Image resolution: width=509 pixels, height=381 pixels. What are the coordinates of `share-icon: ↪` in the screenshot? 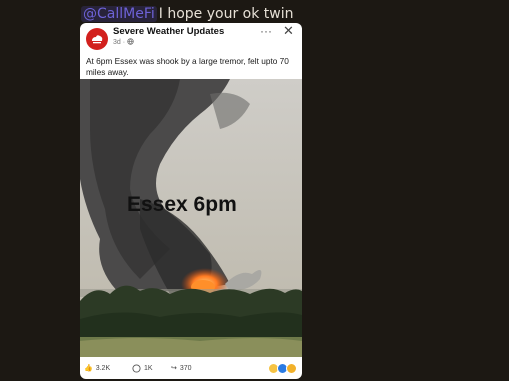 It's located at (174, 368).